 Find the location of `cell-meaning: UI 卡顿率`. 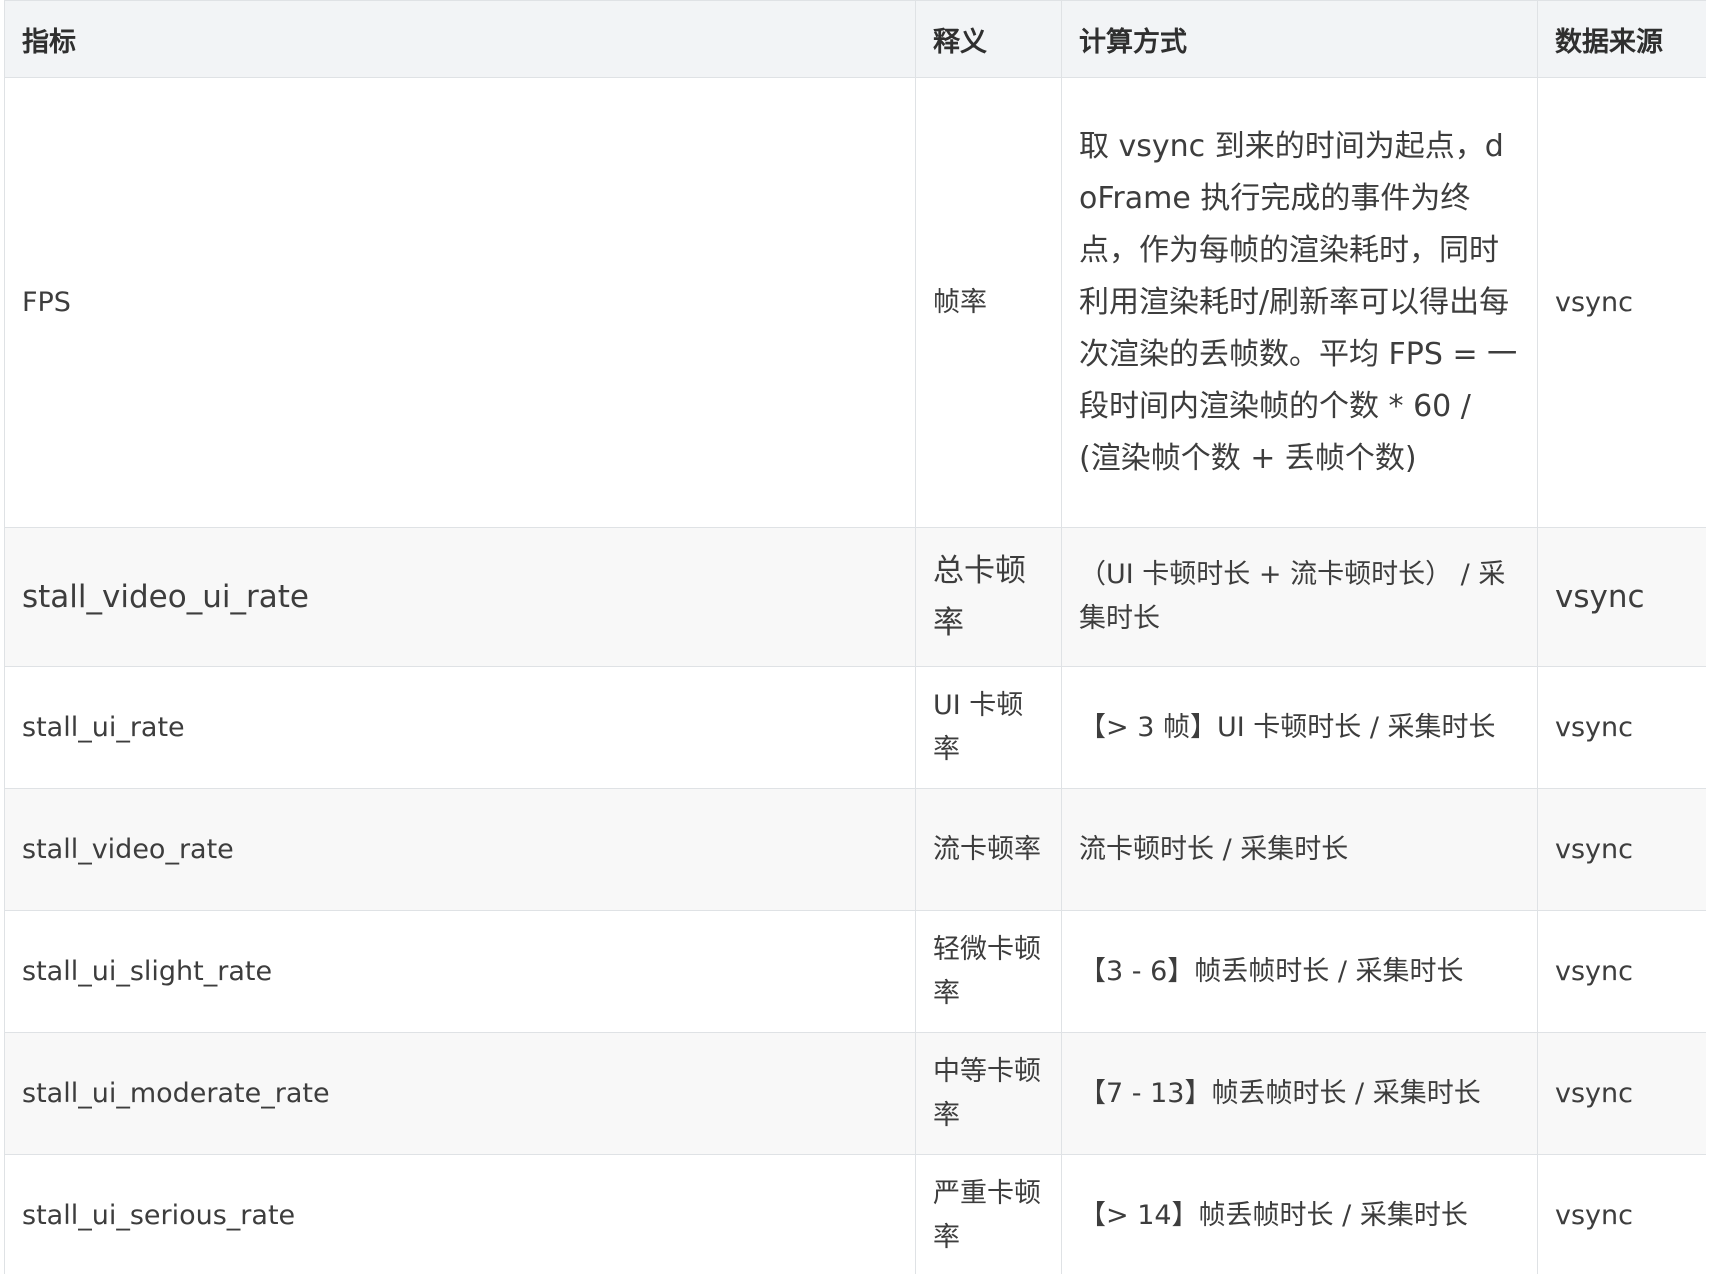

cell-meaning: UI 卡顿率 is located at coordinates (988, 727).